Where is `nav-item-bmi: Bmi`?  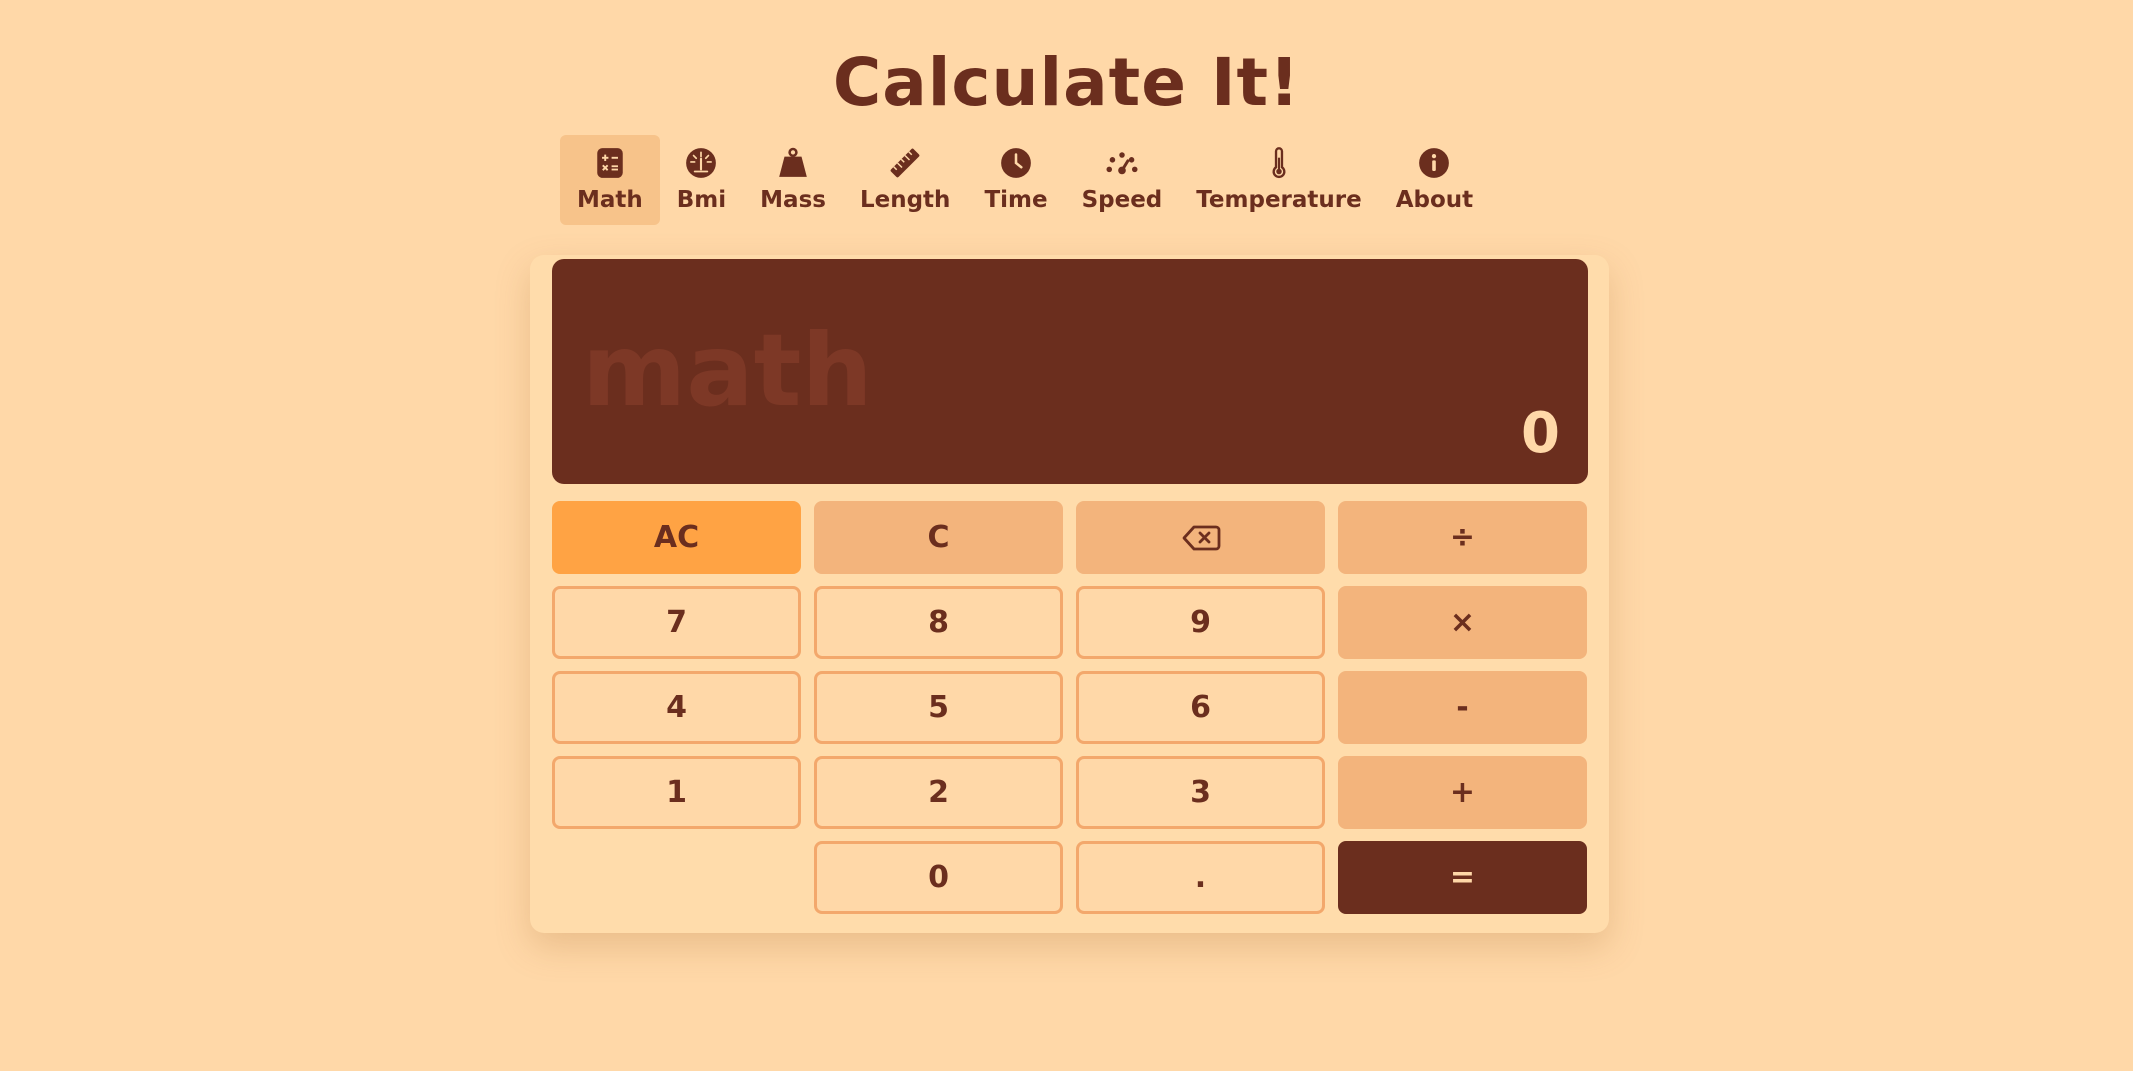 nav-item-bmi: Bmi is located at coordinates (701, 180).